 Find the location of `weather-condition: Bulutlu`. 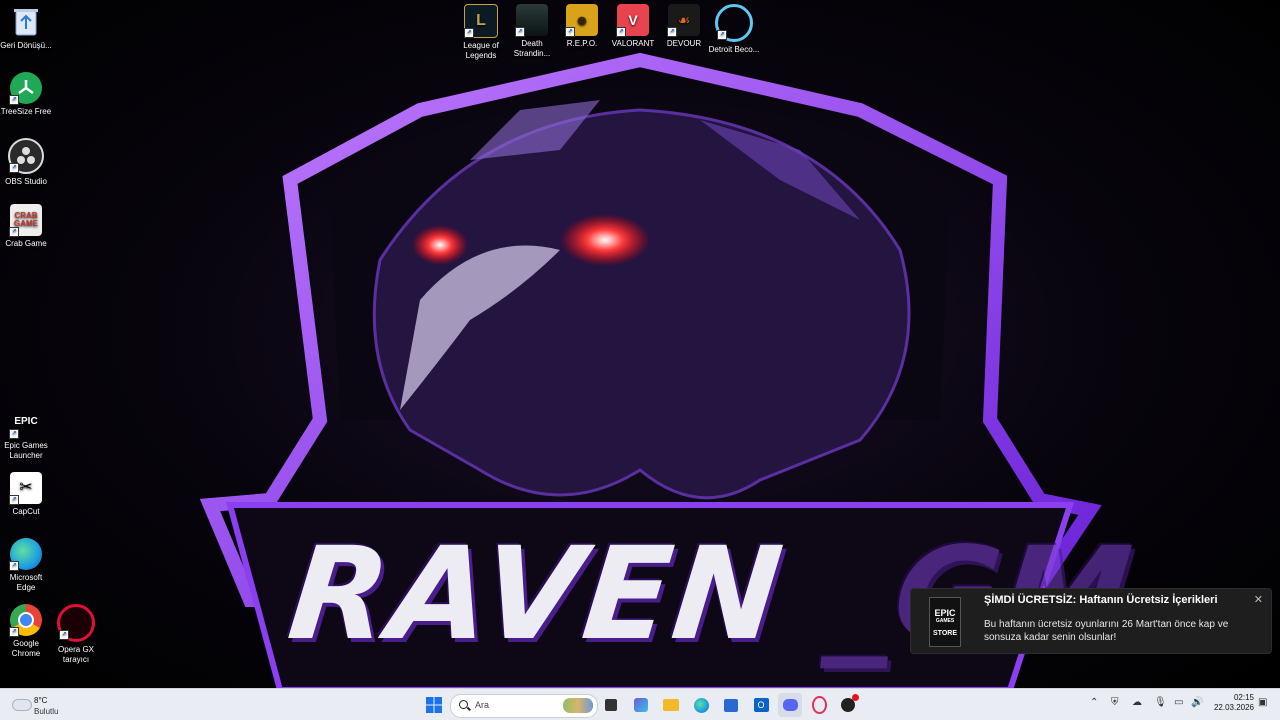

weather-condition: Bulutlu is located at coordinates (46, 711).